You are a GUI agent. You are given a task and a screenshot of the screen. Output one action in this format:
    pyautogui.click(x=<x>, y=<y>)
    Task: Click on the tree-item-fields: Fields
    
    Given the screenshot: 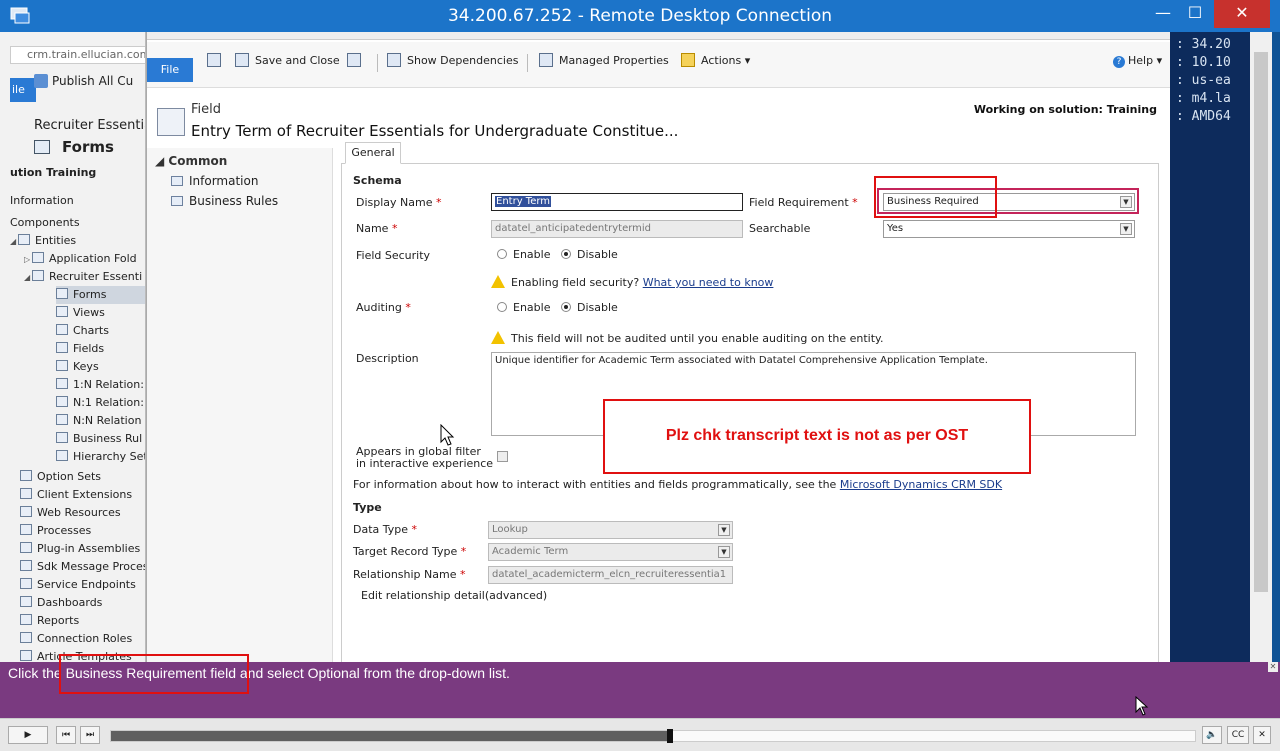 What is the action you would take?
    pyautogui.click(x=80, y=349)
    